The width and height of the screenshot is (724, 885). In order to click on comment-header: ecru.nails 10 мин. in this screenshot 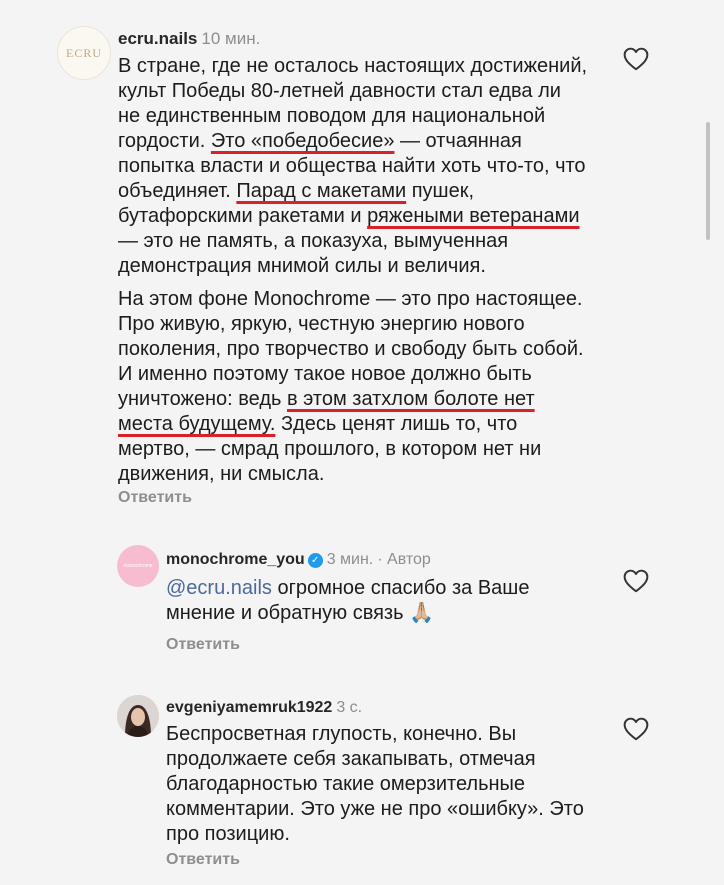, I will do `click(189, 39)`.